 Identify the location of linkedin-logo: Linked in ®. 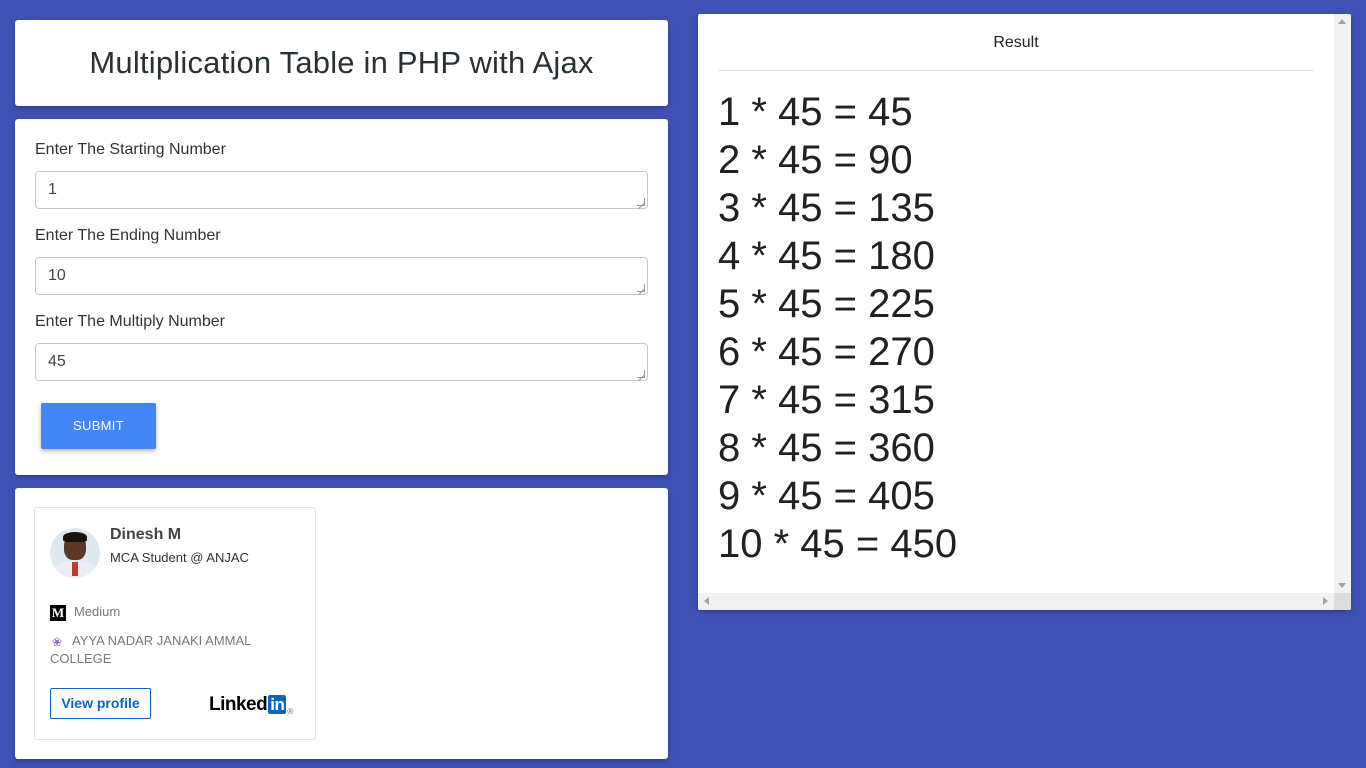
(251, 705).